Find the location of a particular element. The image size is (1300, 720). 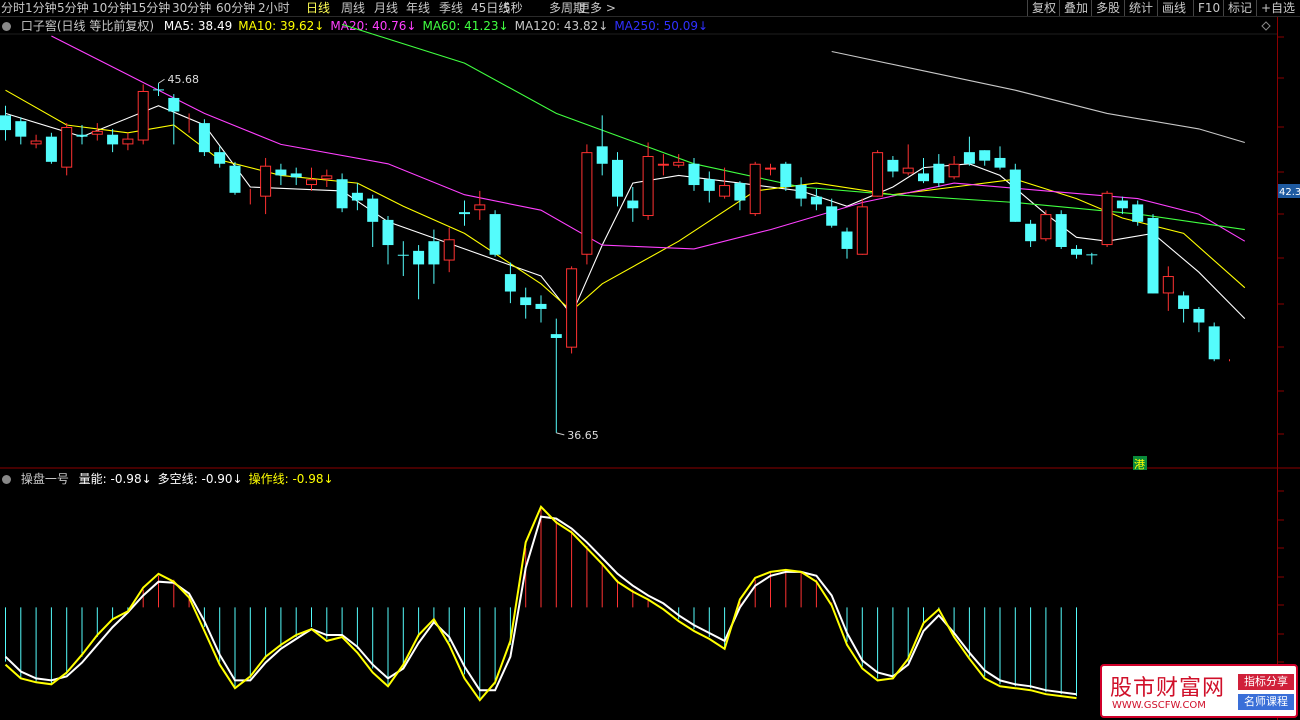

hk-badge-label: 港 is located at coordinates (1139, 464).